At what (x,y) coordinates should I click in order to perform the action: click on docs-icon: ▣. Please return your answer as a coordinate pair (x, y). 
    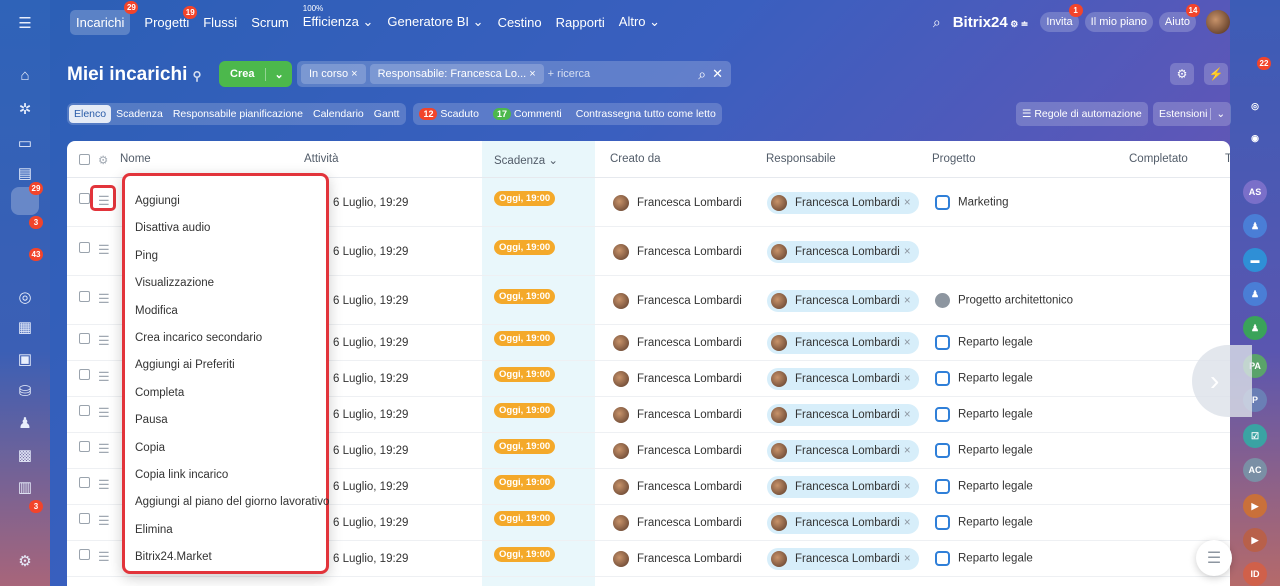
    Looking at the image, I should click on (25, 359).